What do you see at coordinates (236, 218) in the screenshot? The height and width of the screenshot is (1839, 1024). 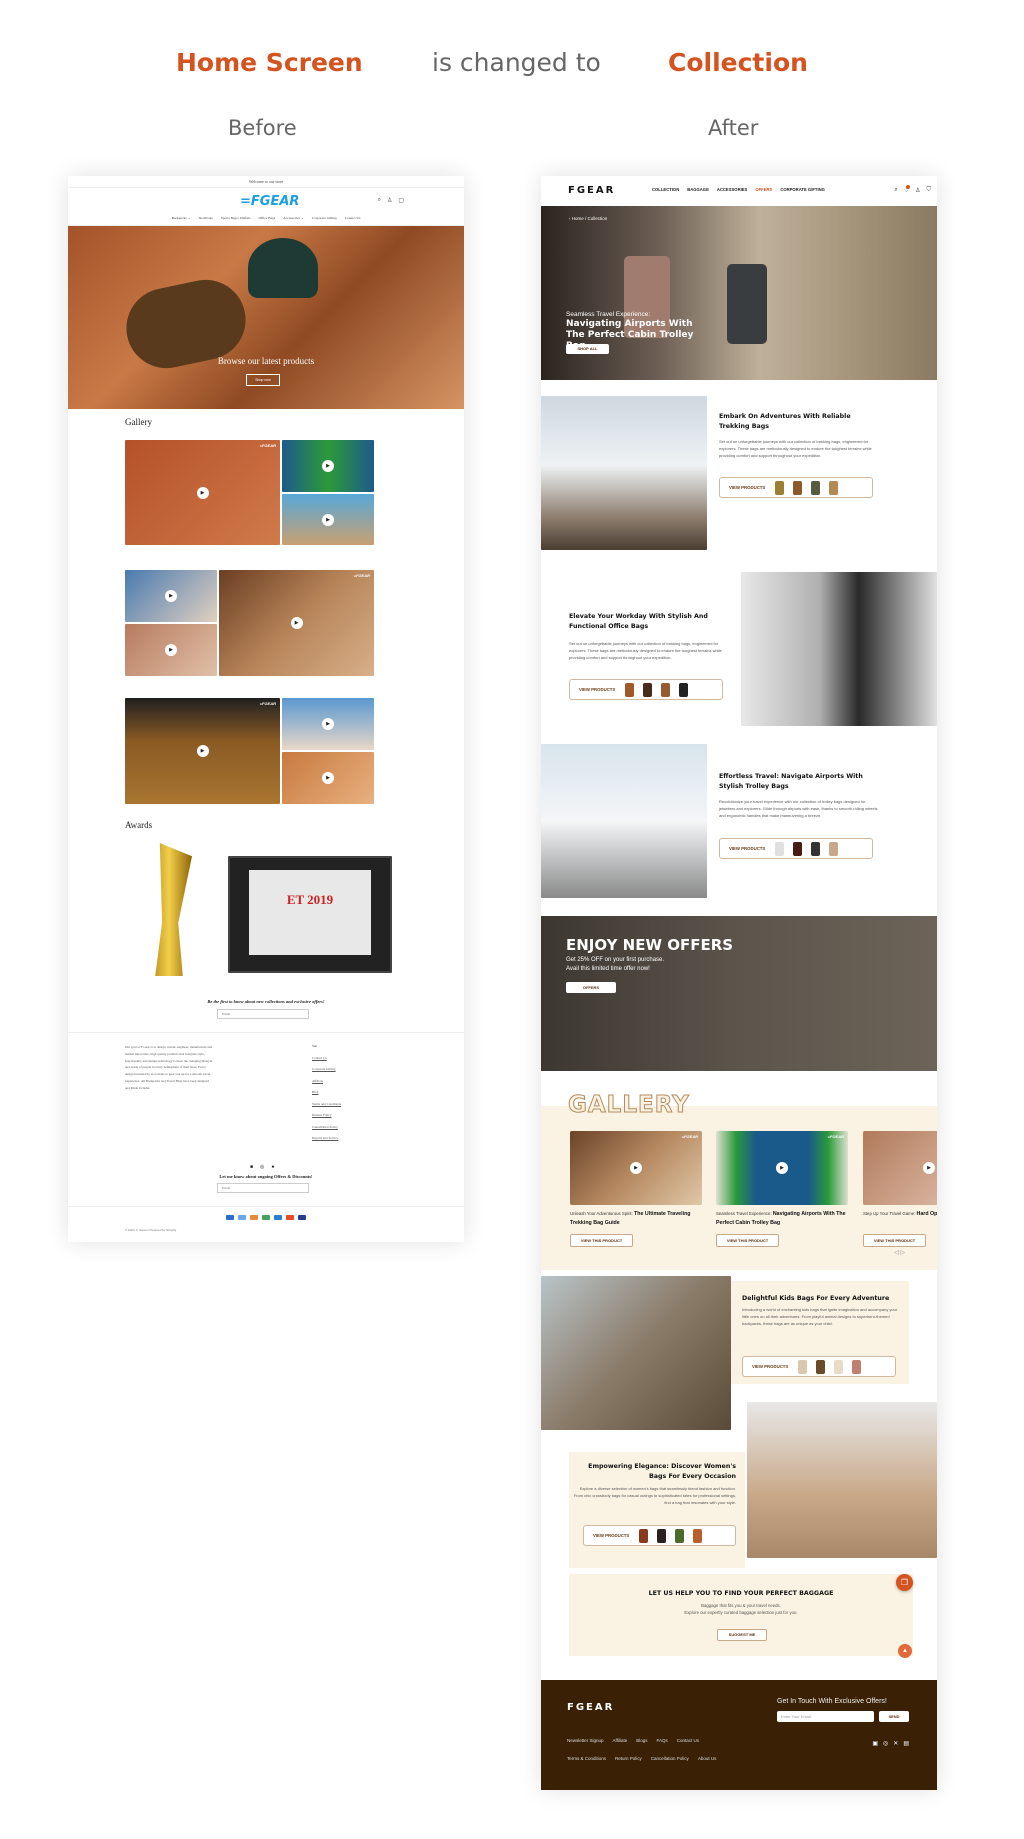 I see `nav-item: Sports Bags | Duffels` at bounding box center [236, 218].